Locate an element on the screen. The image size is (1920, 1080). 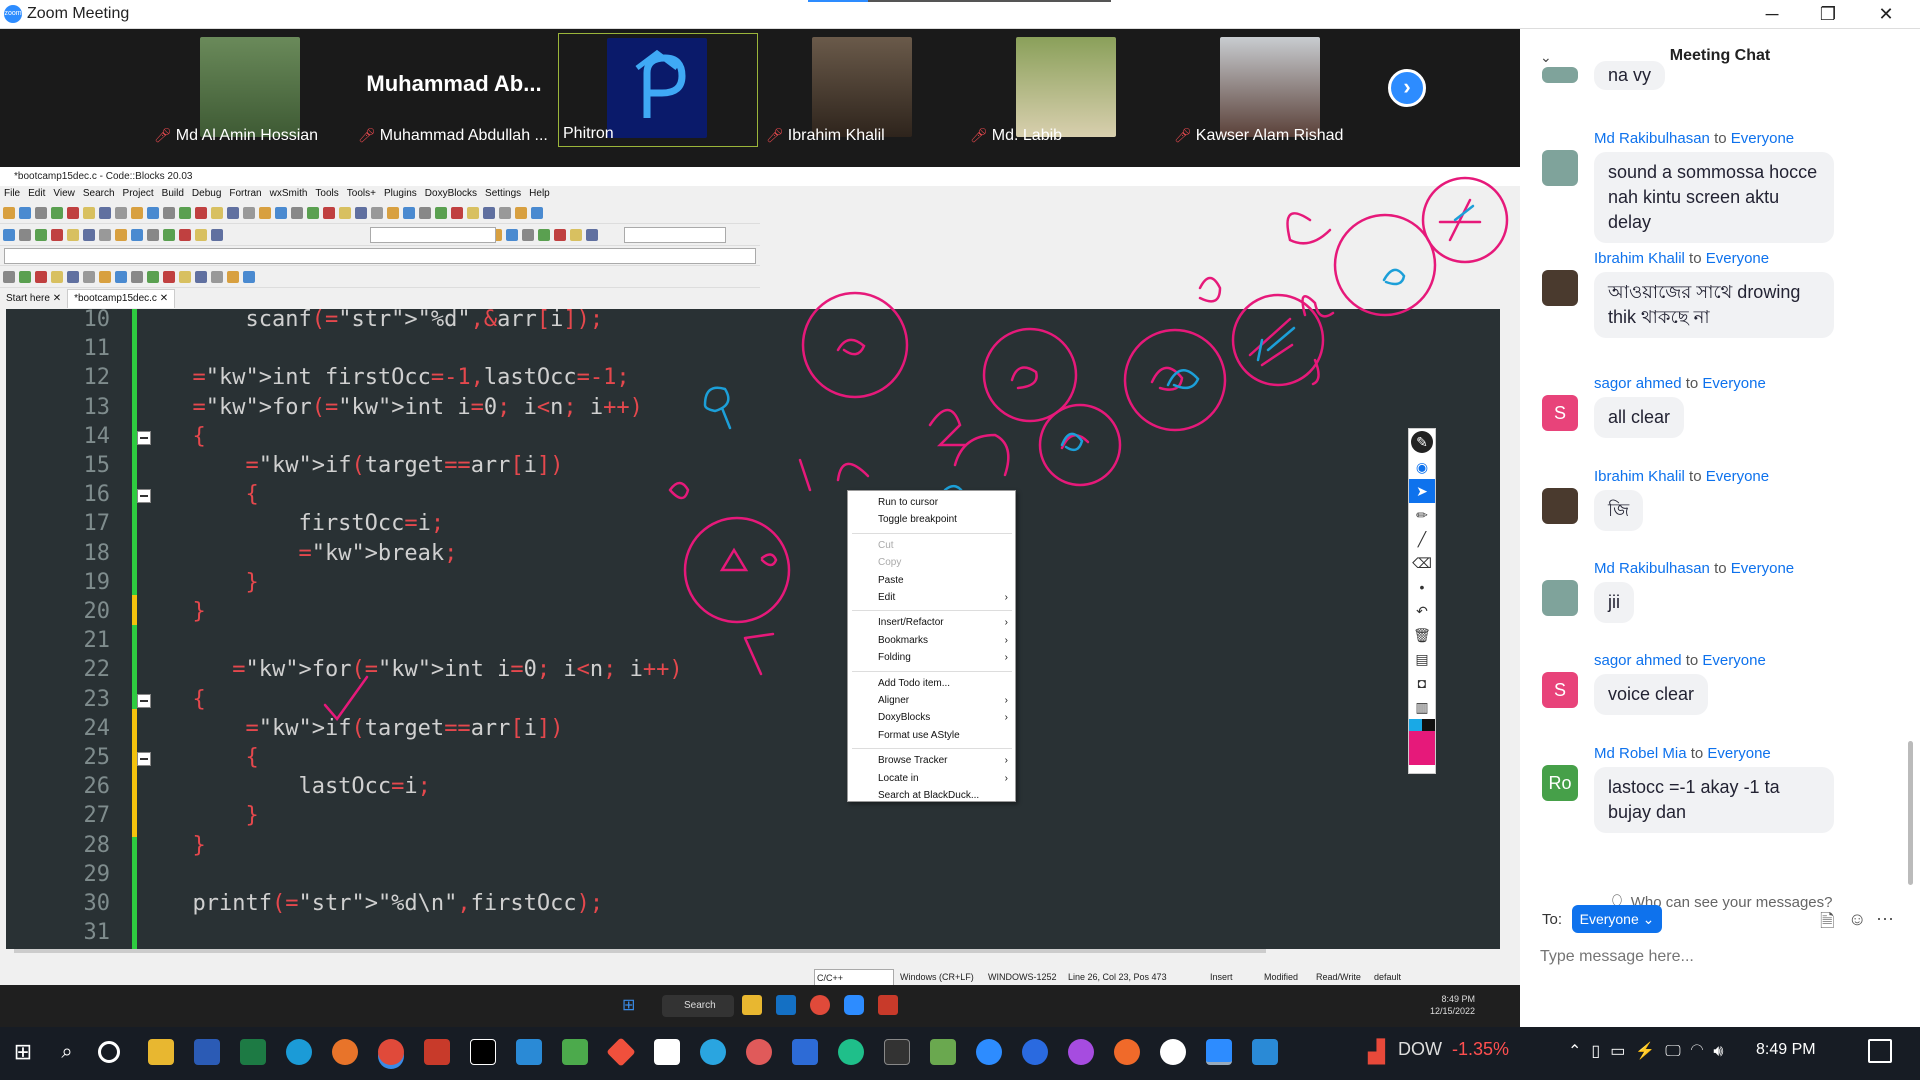
windows-start-icon: ⊞ is located at coordinates (23, 1052).